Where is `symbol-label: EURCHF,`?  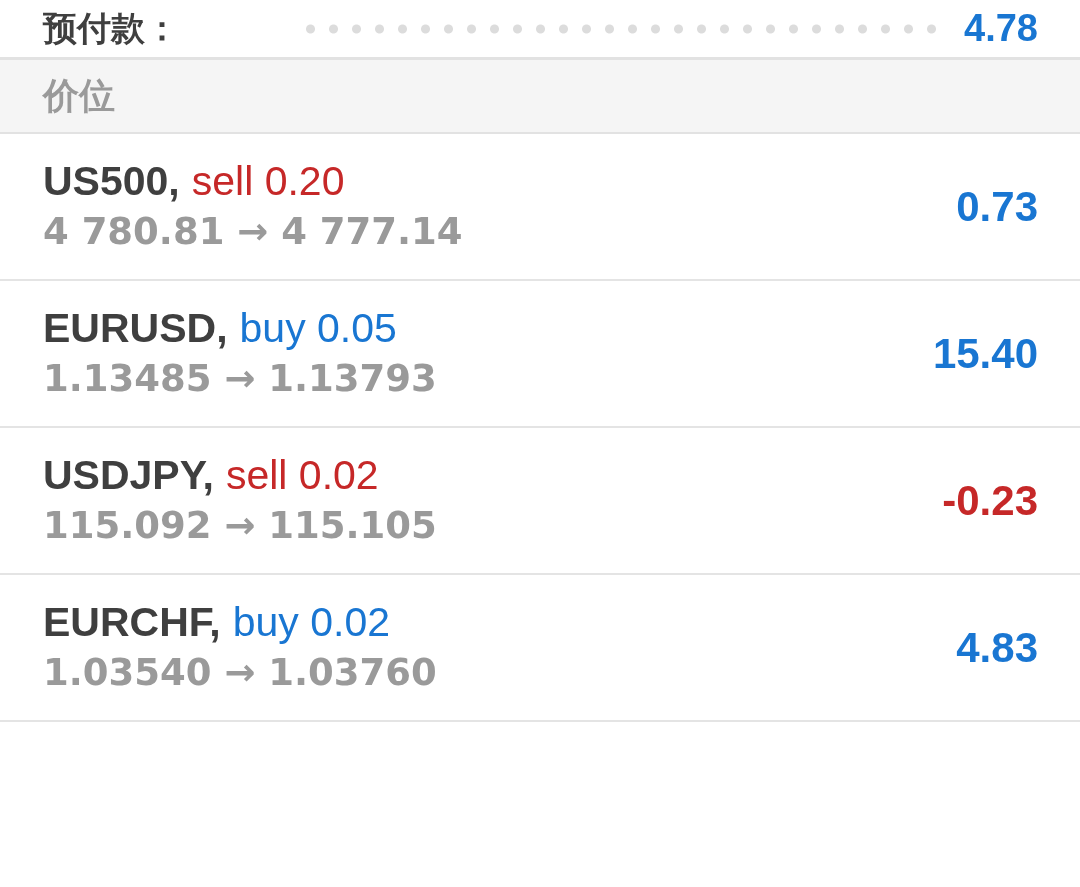 symbol-label: EURCHF, is located at coordinates (132, 622).